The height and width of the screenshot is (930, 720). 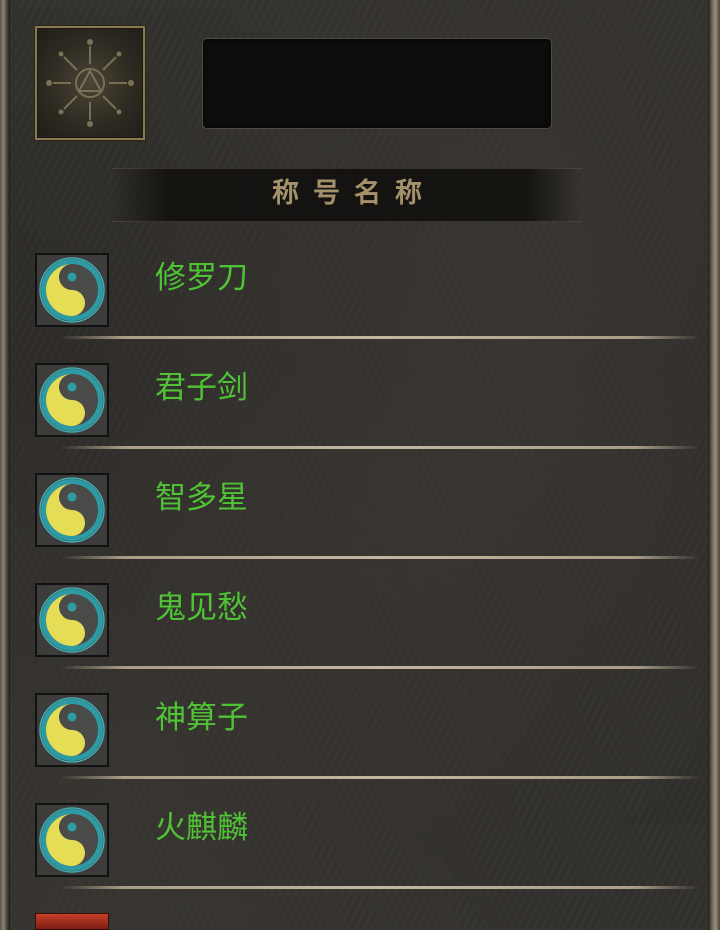 I want to click on column-header-title-name: 称号名称, so click(x=354, y=193).